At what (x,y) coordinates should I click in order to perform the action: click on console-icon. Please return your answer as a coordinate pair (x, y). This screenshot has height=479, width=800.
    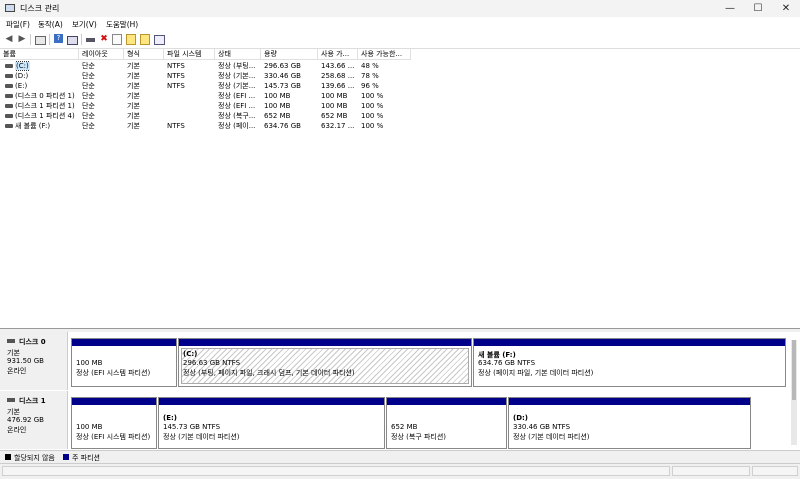
    Looking at the image, I should click on (72, 39).